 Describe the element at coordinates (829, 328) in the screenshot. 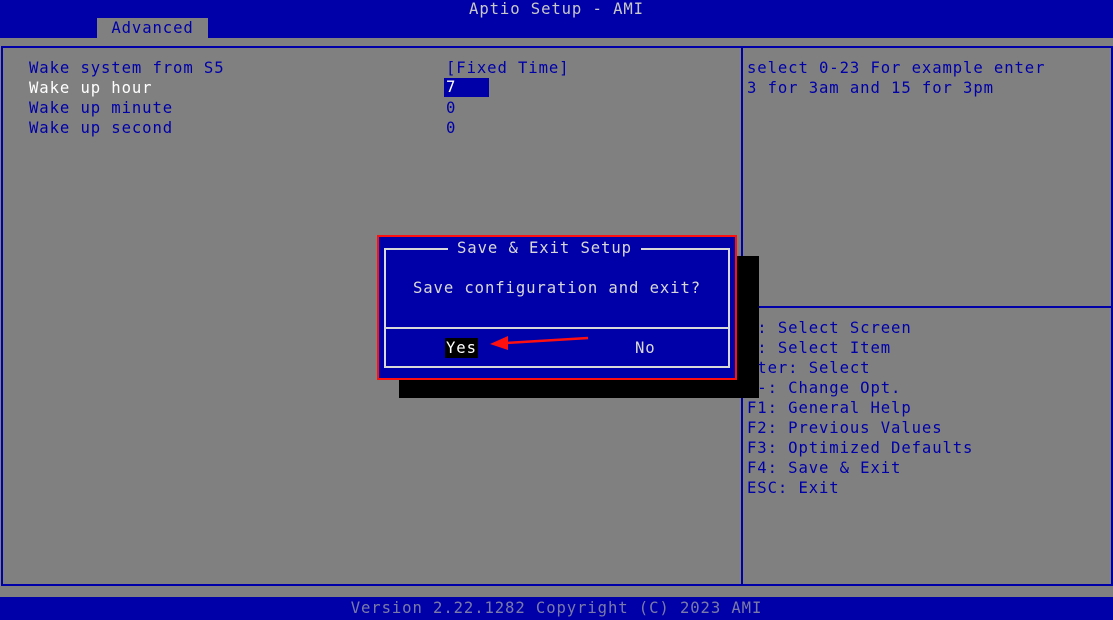

I see `help-key-select-screen: ←: Select Screen` at that location.